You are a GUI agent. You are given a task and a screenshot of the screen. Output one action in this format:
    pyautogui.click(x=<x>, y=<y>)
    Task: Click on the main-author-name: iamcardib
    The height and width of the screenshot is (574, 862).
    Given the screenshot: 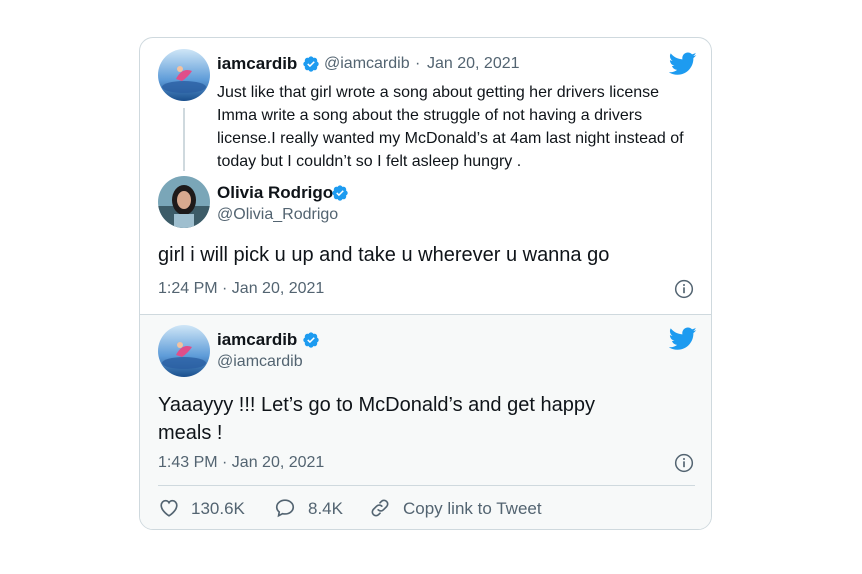 What is the action you would take?
    pyautogui.click(x=257, y=340)
    